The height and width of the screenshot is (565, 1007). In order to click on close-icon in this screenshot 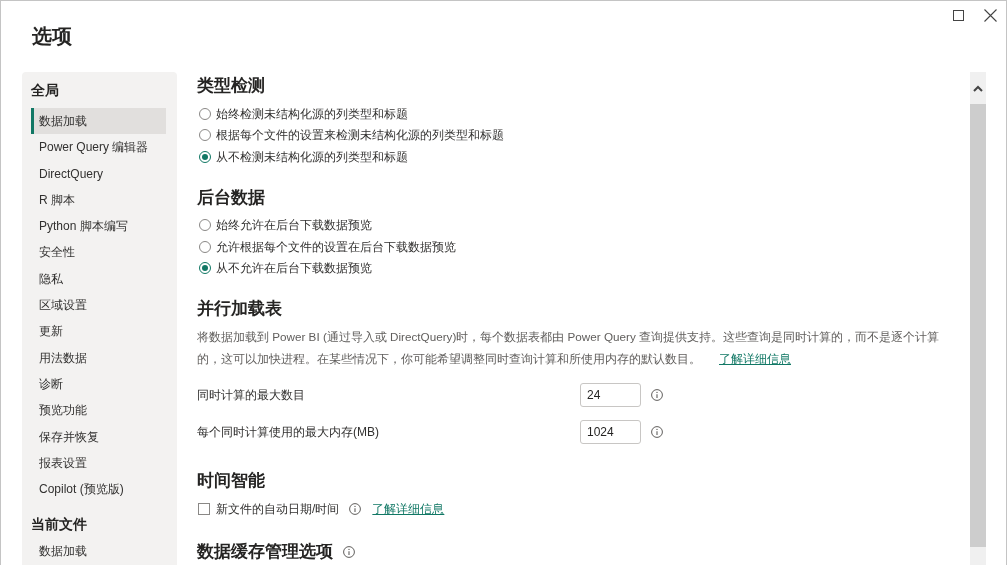, I will do `click(990, 15)`.